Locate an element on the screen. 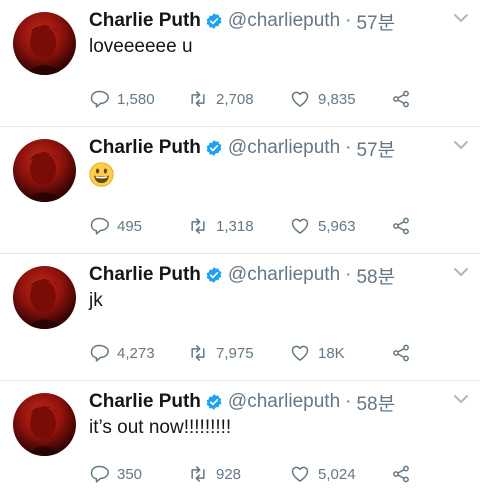 This screenshot has height=497, width=480. like-button: 5,024 is located at coordinates (323, 474).